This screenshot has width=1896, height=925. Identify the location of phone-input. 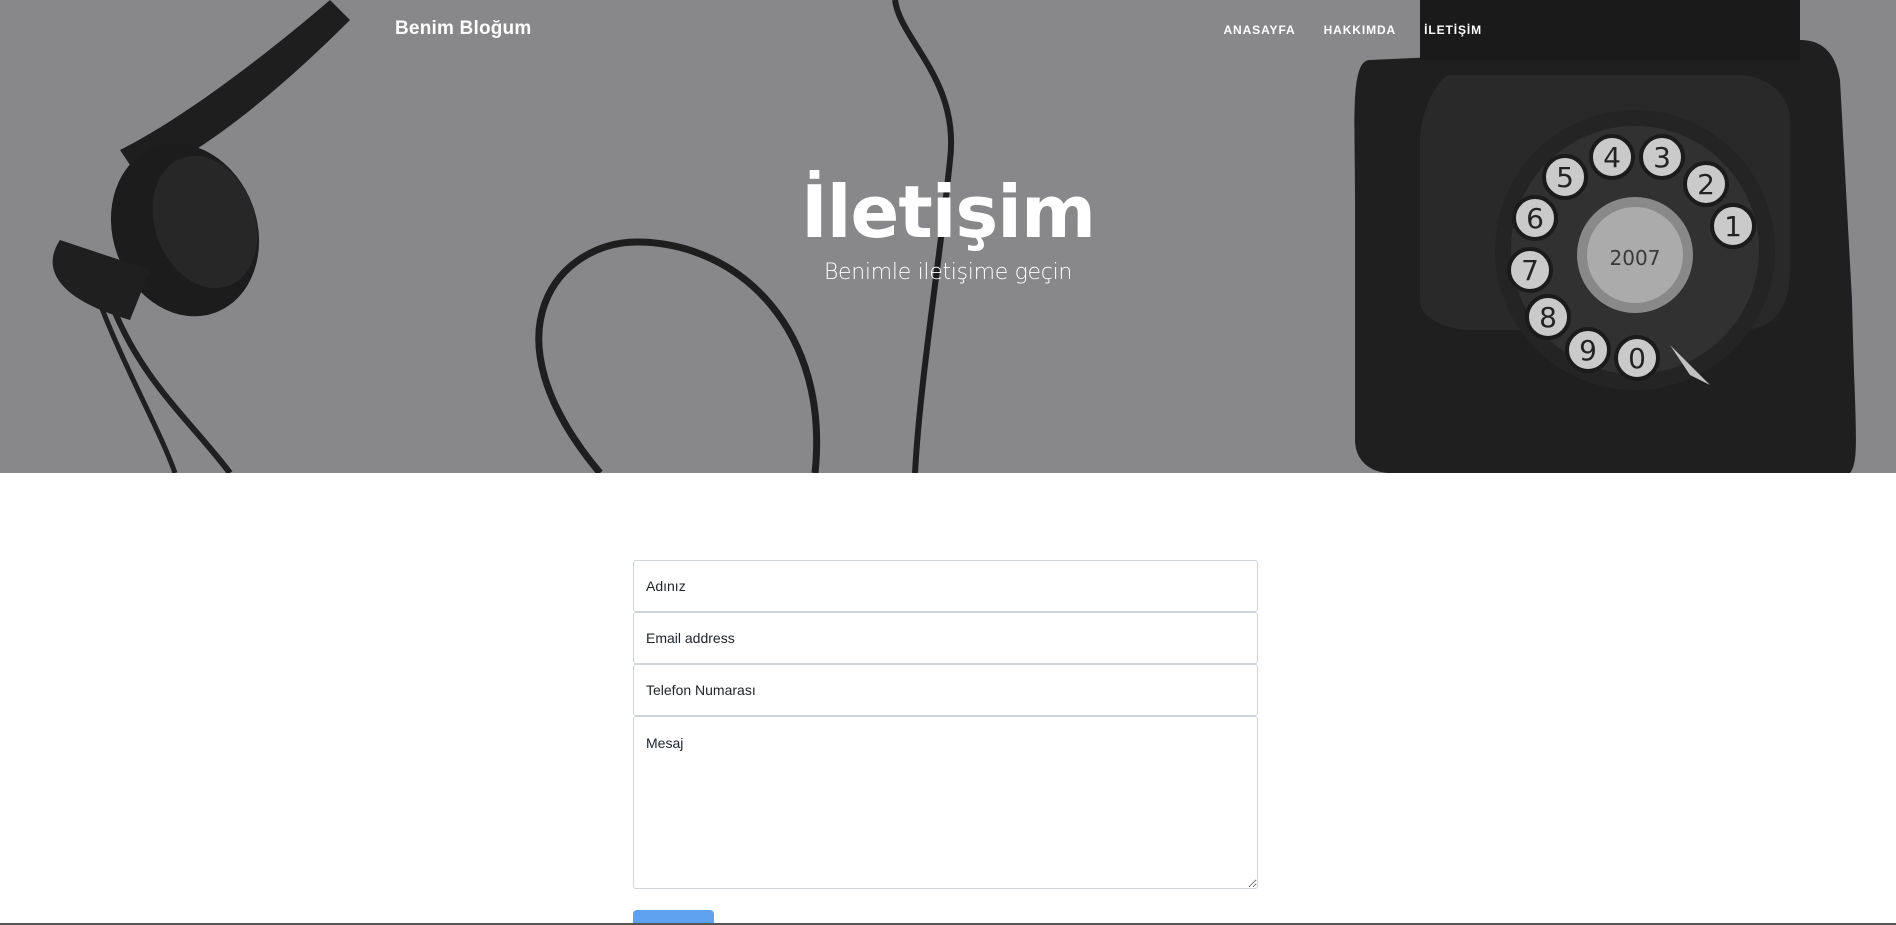
(945, 690).